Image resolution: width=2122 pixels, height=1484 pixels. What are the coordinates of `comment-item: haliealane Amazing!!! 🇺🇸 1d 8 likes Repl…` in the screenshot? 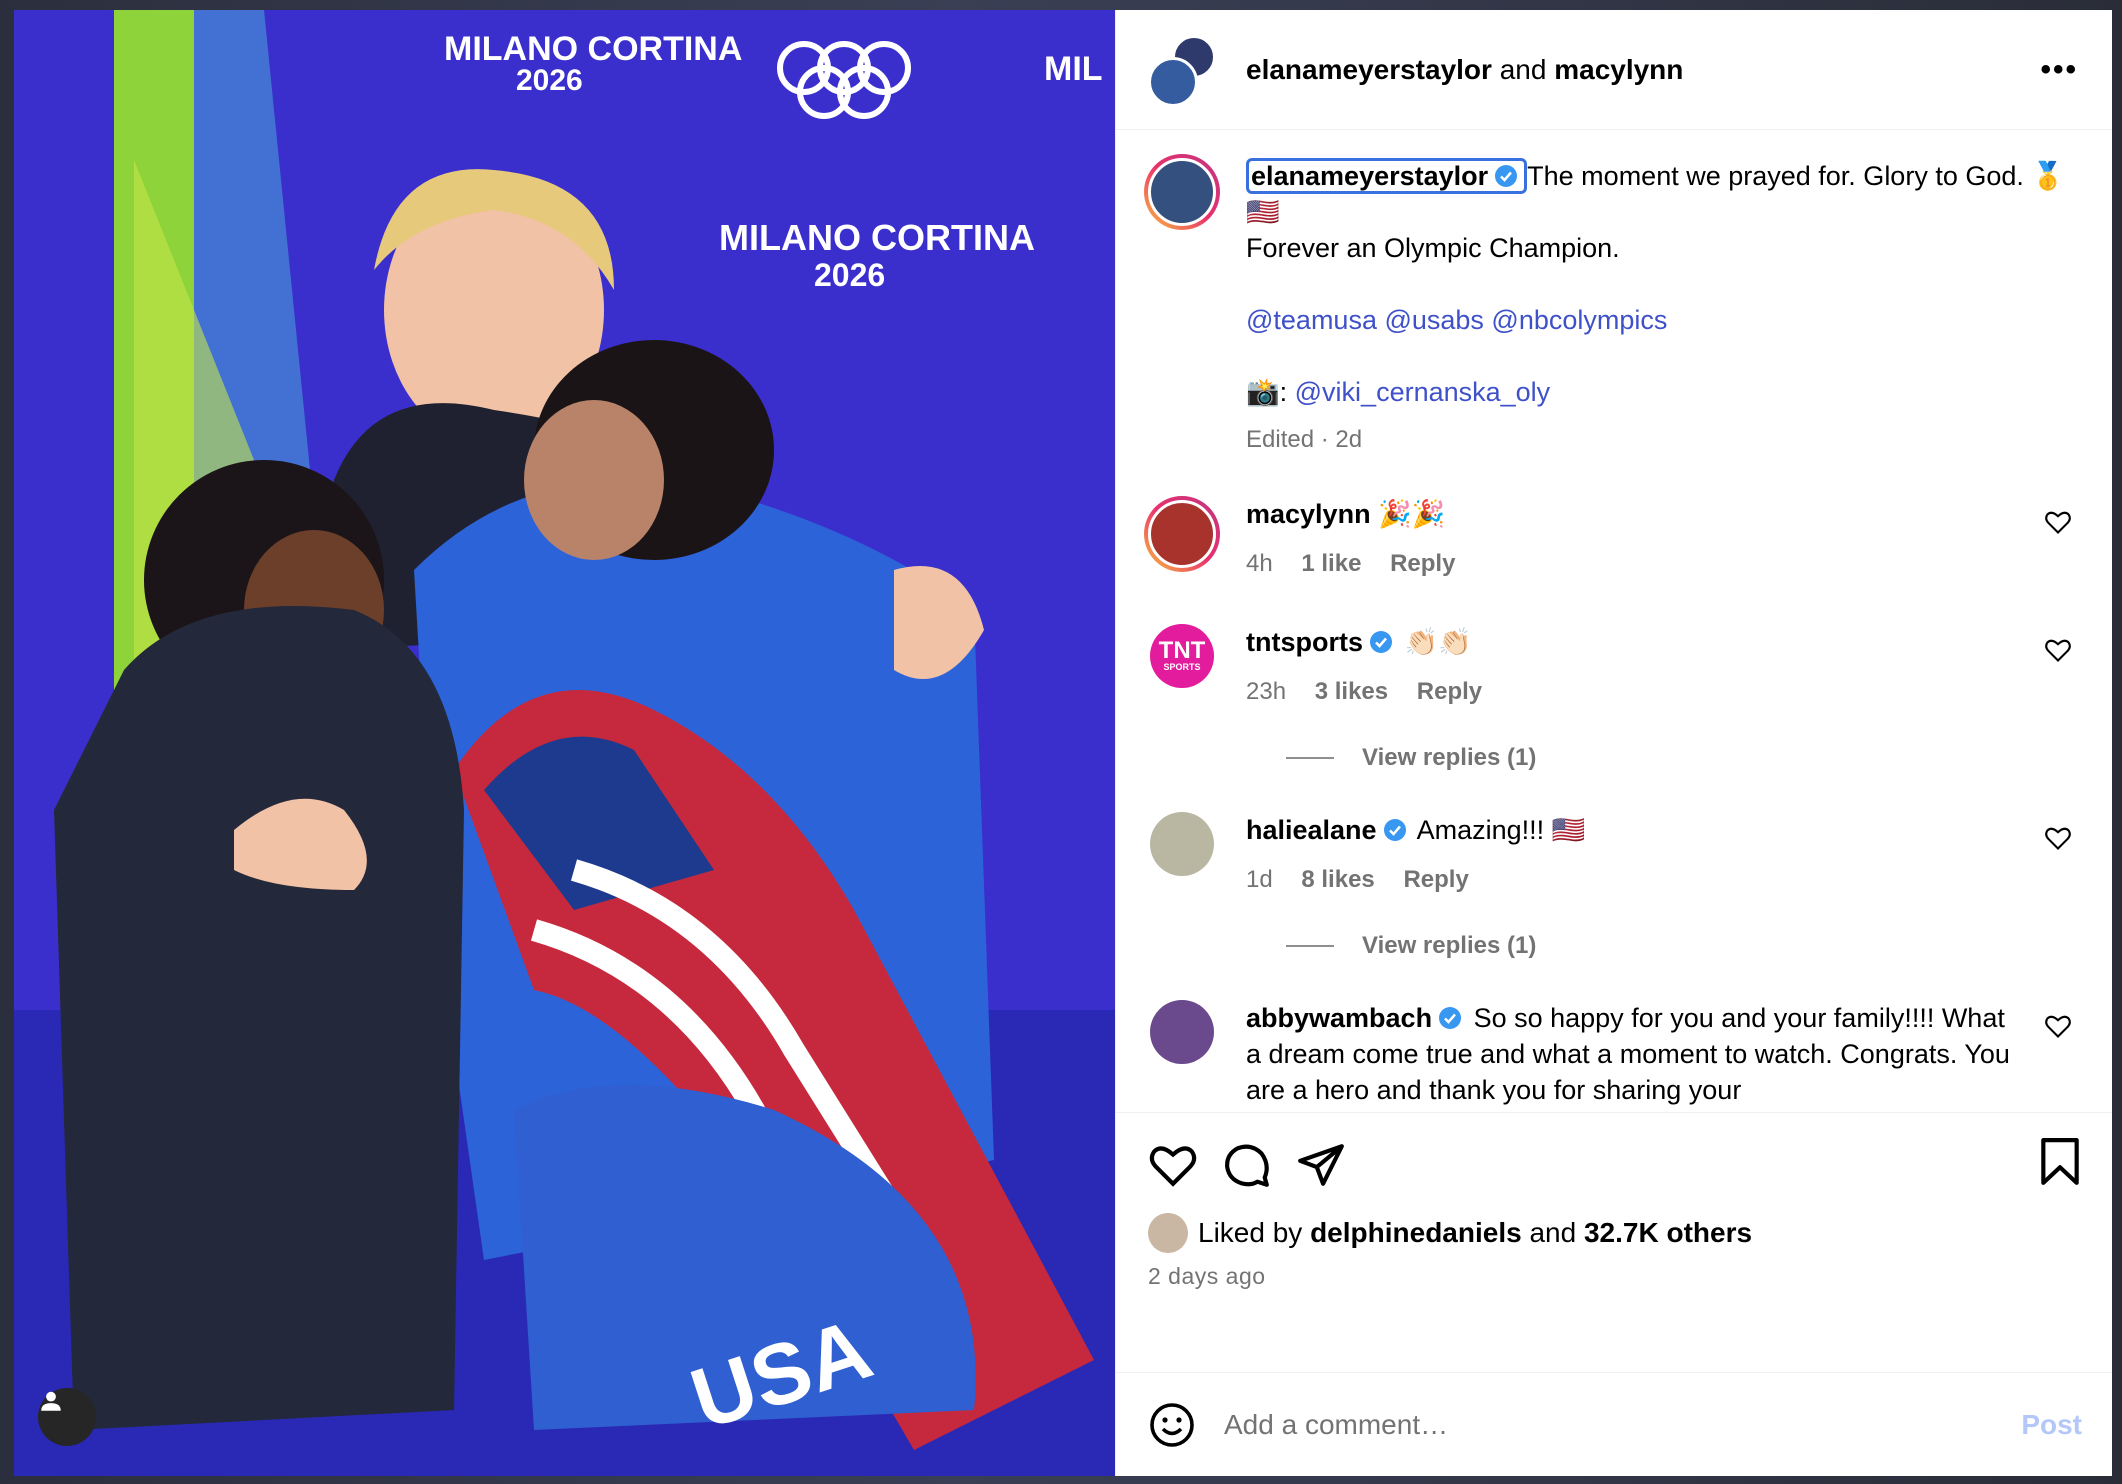 It's located at (1608, 855).